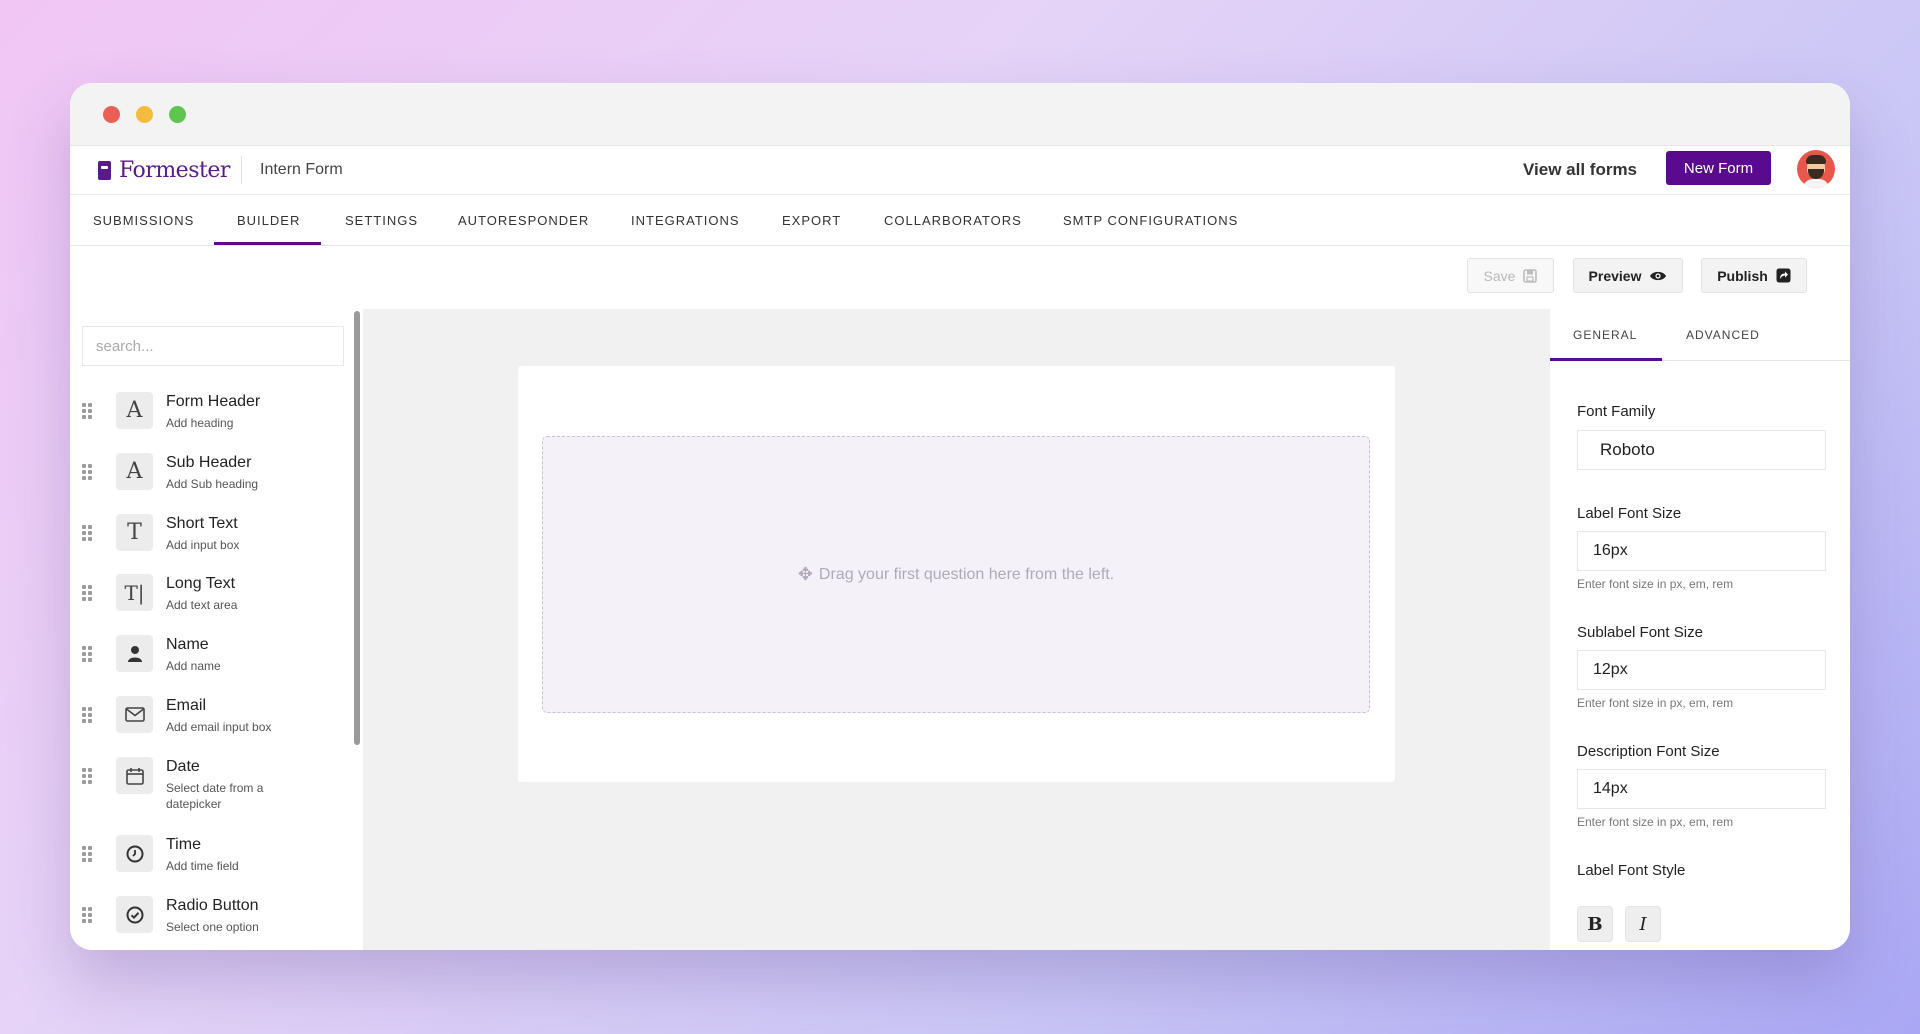 The height and width of the screenshot is (1034, 1920). I want to click on check-circle-icon, so click(134, 914).